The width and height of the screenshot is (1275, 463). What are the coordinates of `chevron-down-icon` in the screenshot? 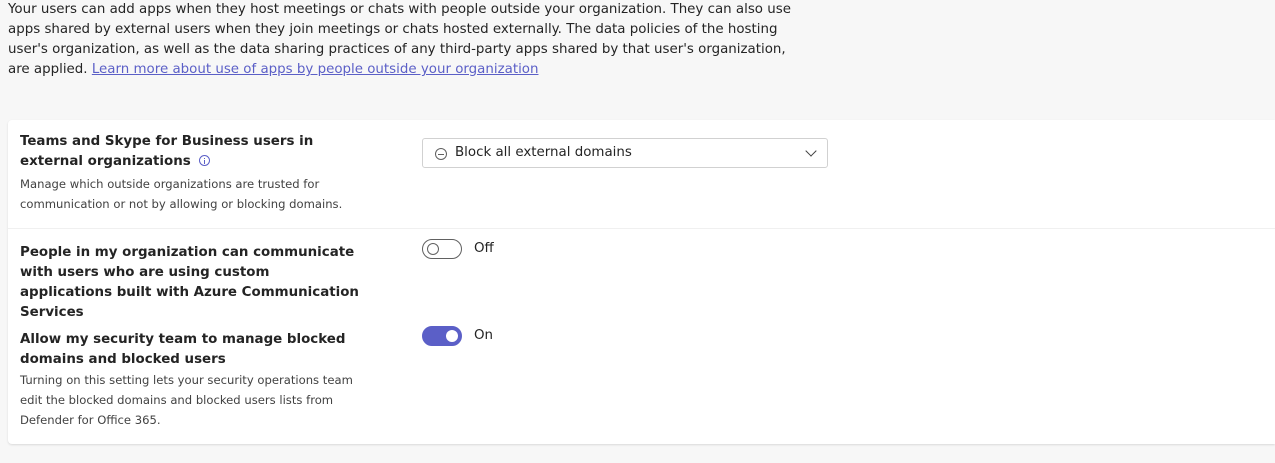 It's located at (811, 151).